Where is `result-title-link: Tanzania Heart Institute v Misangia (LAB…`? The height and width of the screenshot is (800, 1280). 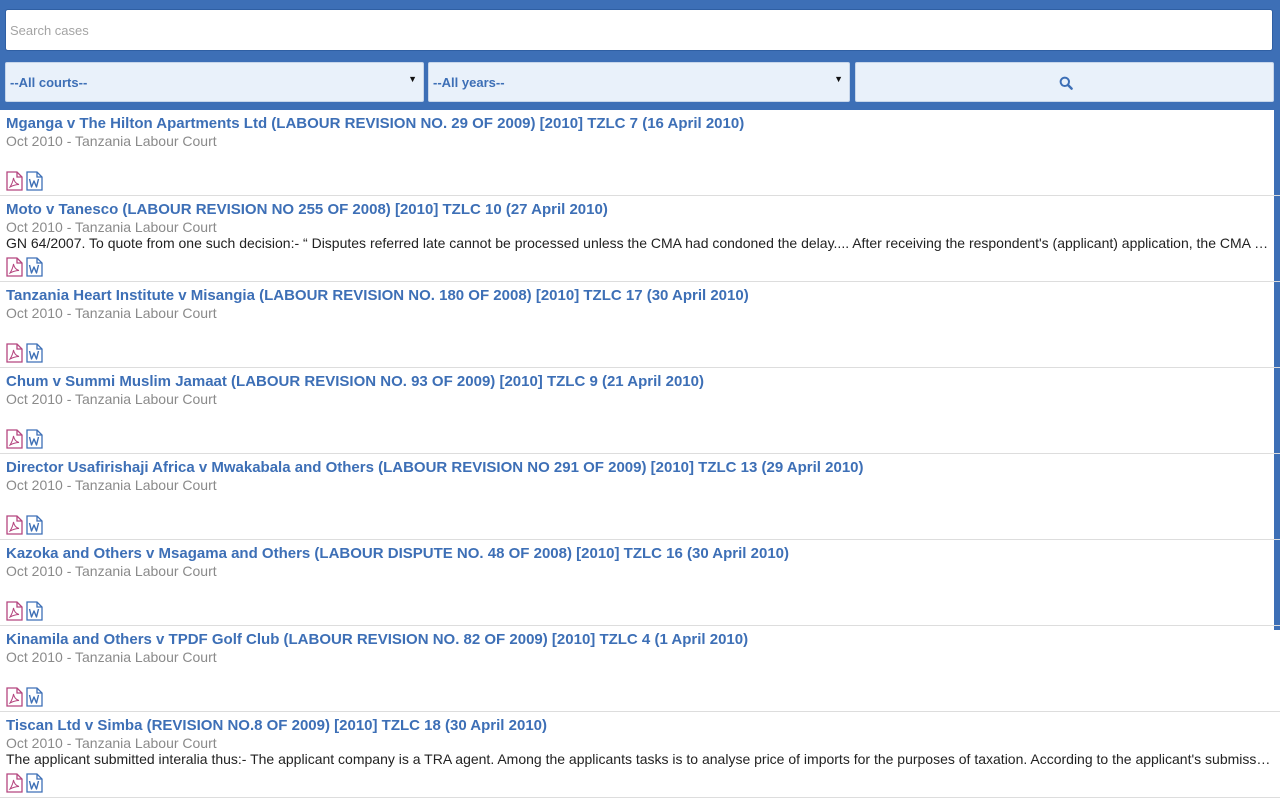 result-title-link: Tanzania Heart Institute v Misangia (LAB… is located at coordinates (377, 295).